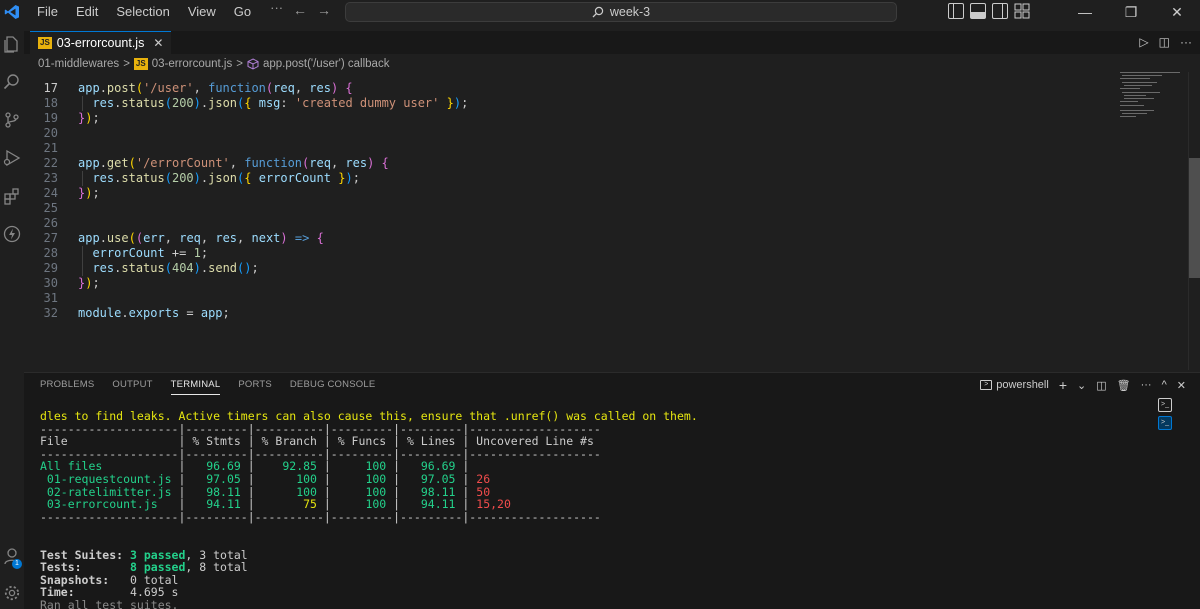 Image resolution: width=1200 pixels, height=609 pixels. I want to click on close-window-icon: ✕, so click(1177, 12).